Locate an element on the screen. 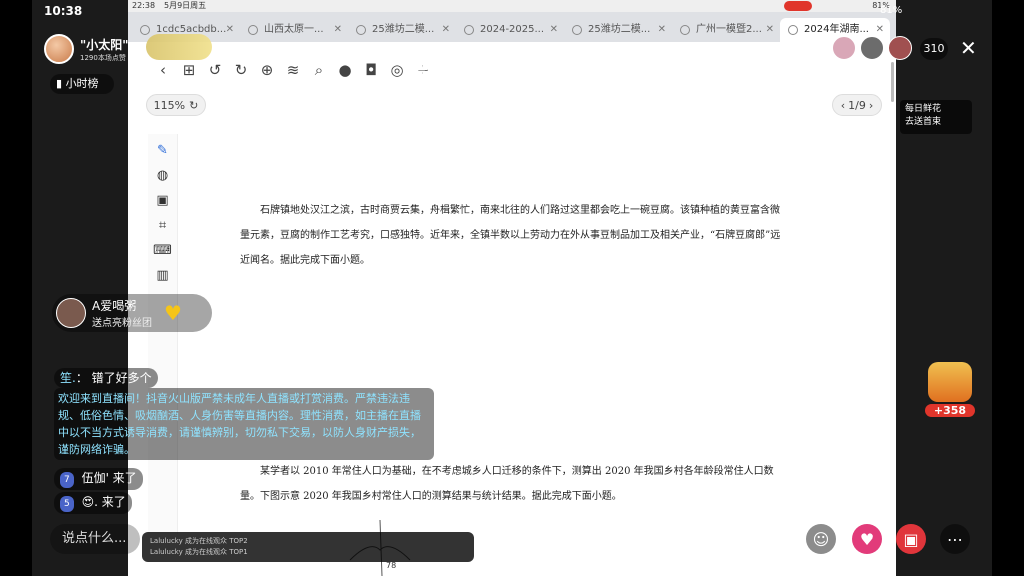 This screenshot has height=576, width=1024. tablet-time: 22:38 is located at coordinates (144, 5).